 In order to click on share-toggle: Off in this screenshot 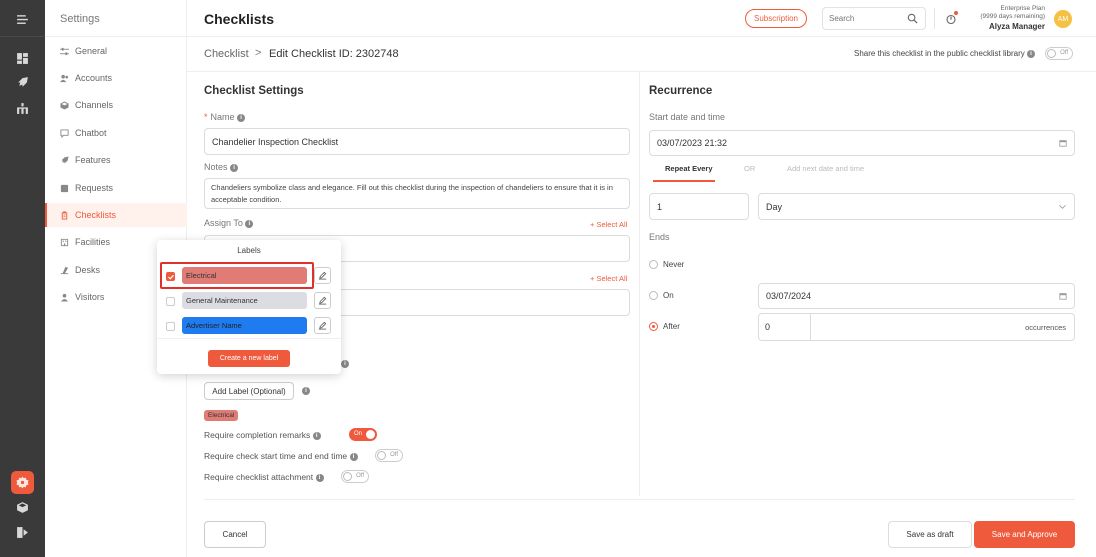, I will do `click(1059, 53)`.